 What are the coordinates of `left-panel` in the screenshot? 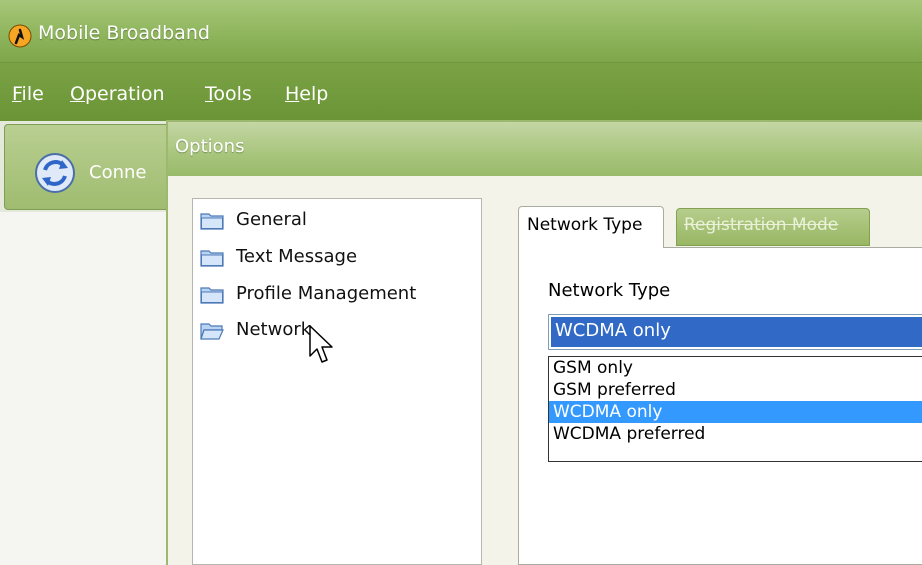 It's located at (84, 388).